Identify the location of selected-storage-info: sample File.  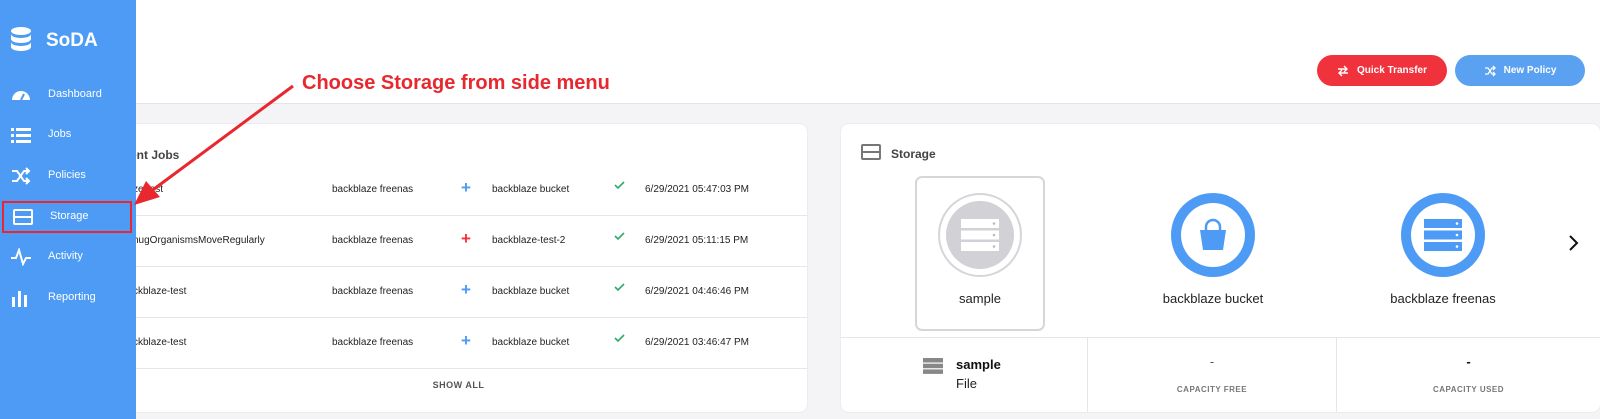
(964, 375).